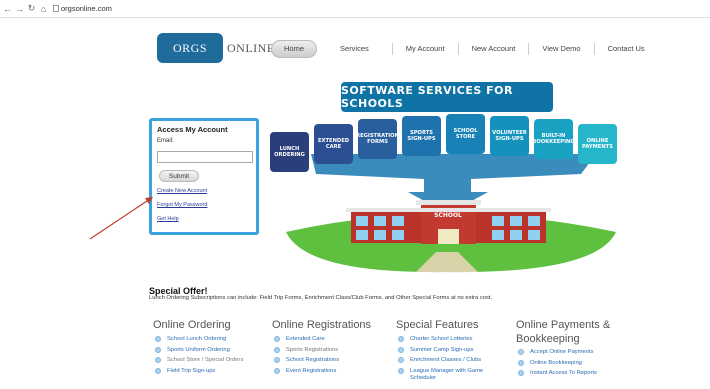  Describe the element at coordinates (334, 339) in the screenshot. I see `feature-item: Extended Care` at that location.